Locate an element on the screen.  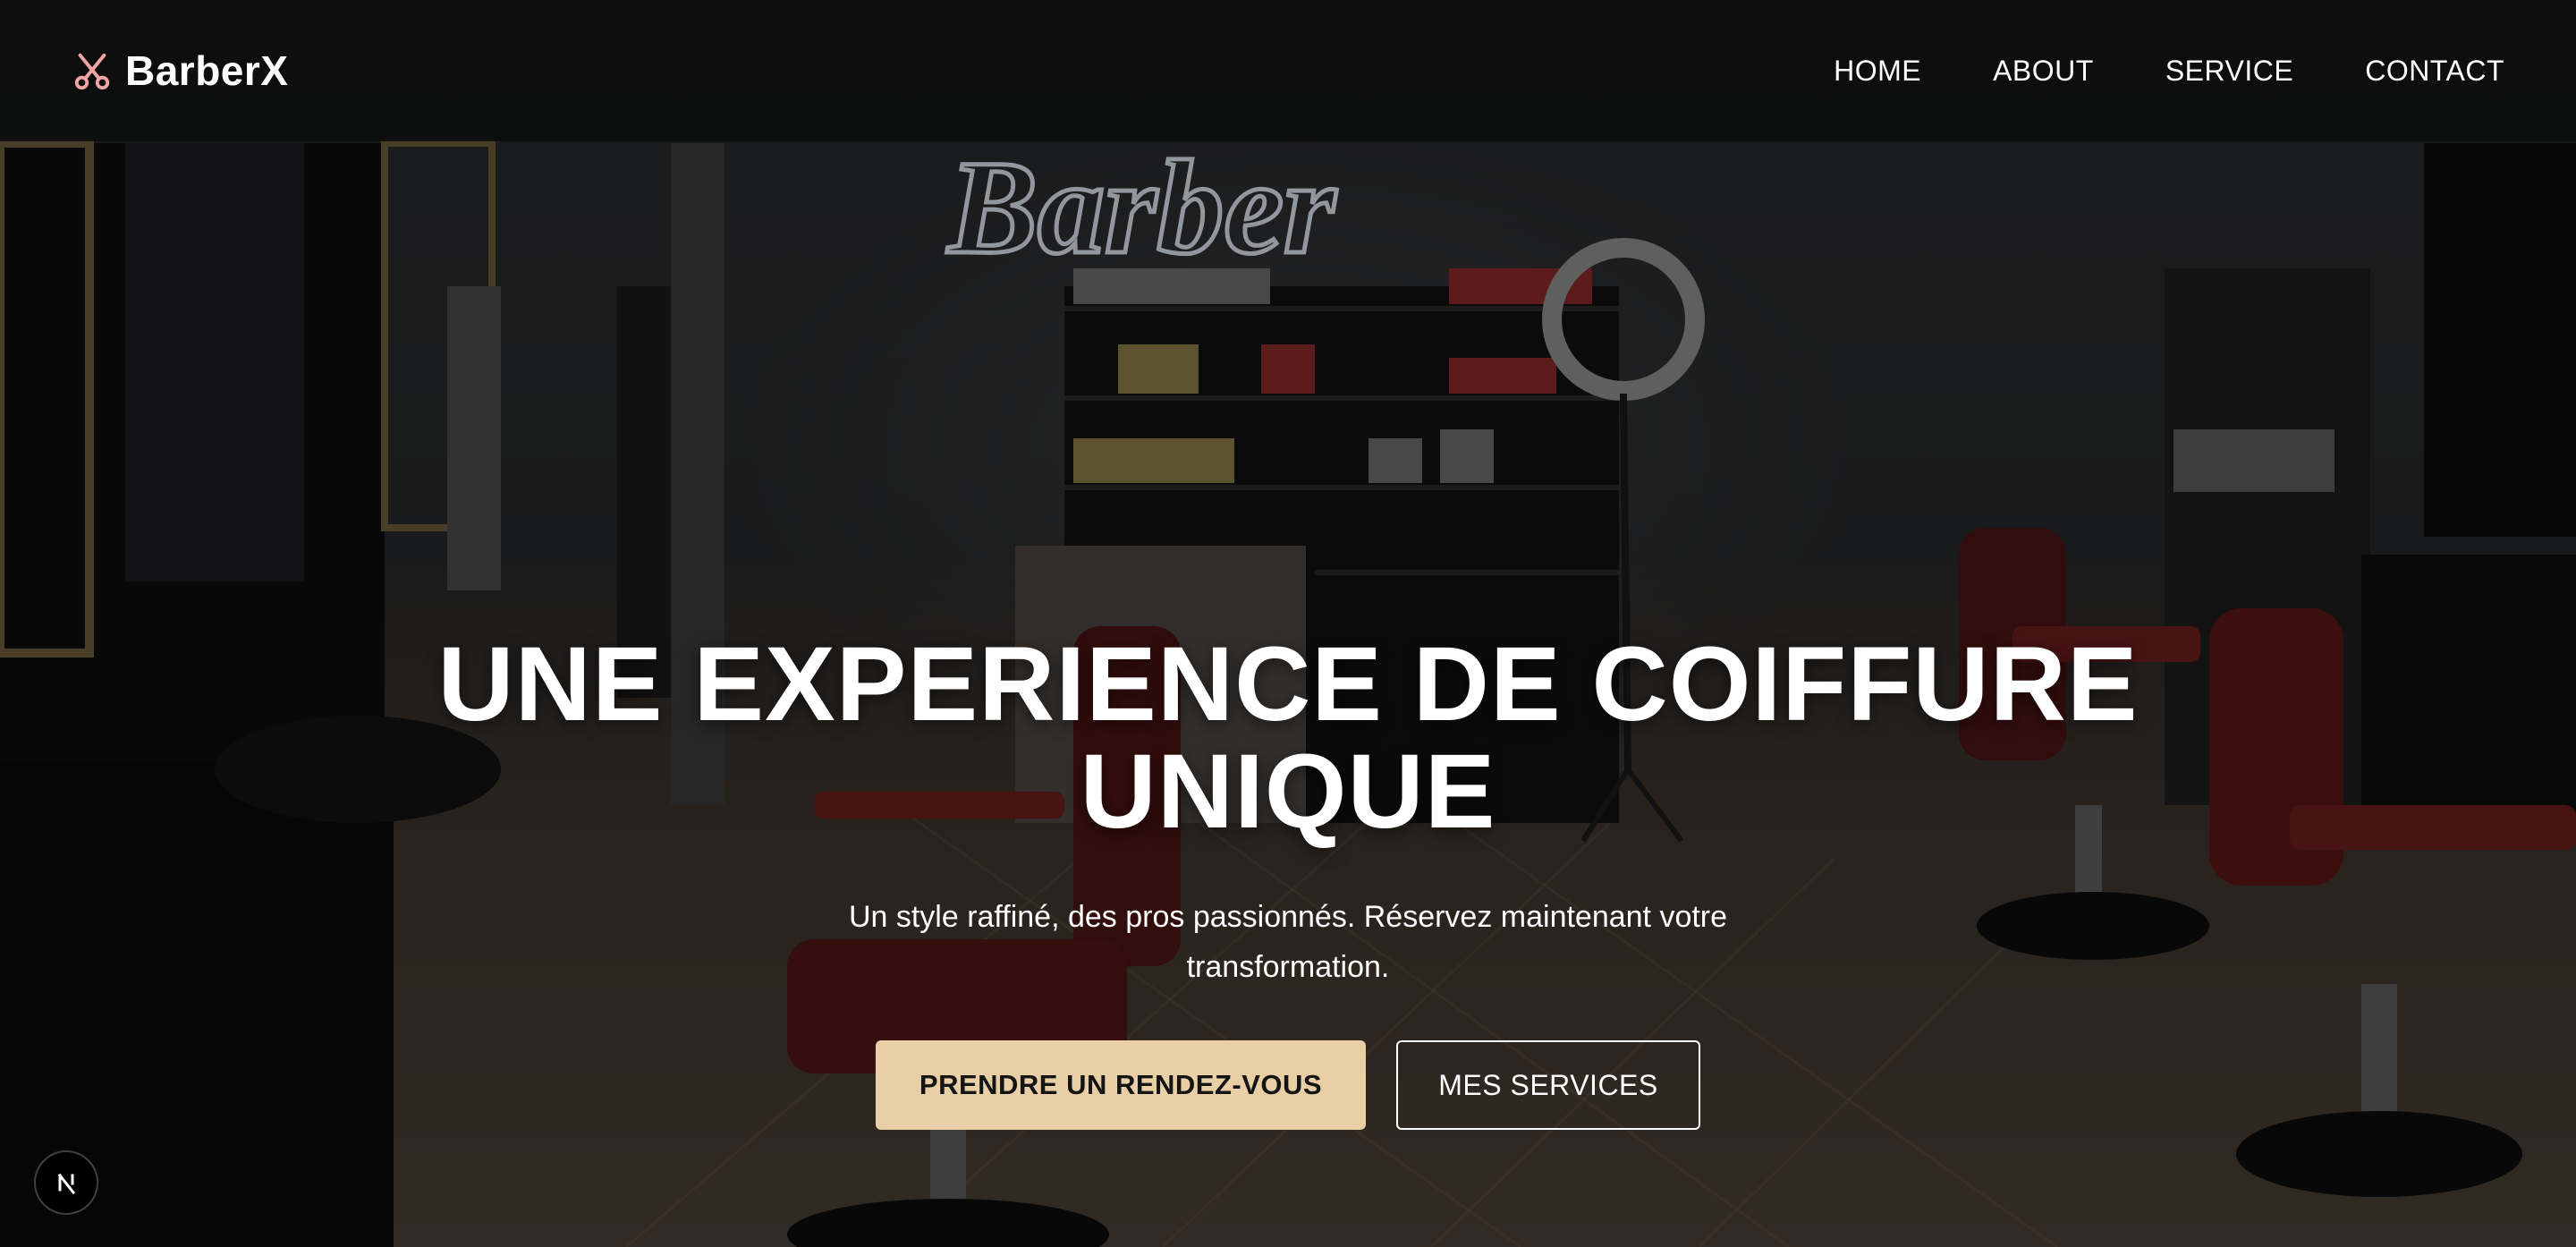
nav-link-home: HOME is located at coordinates (1877, 71).